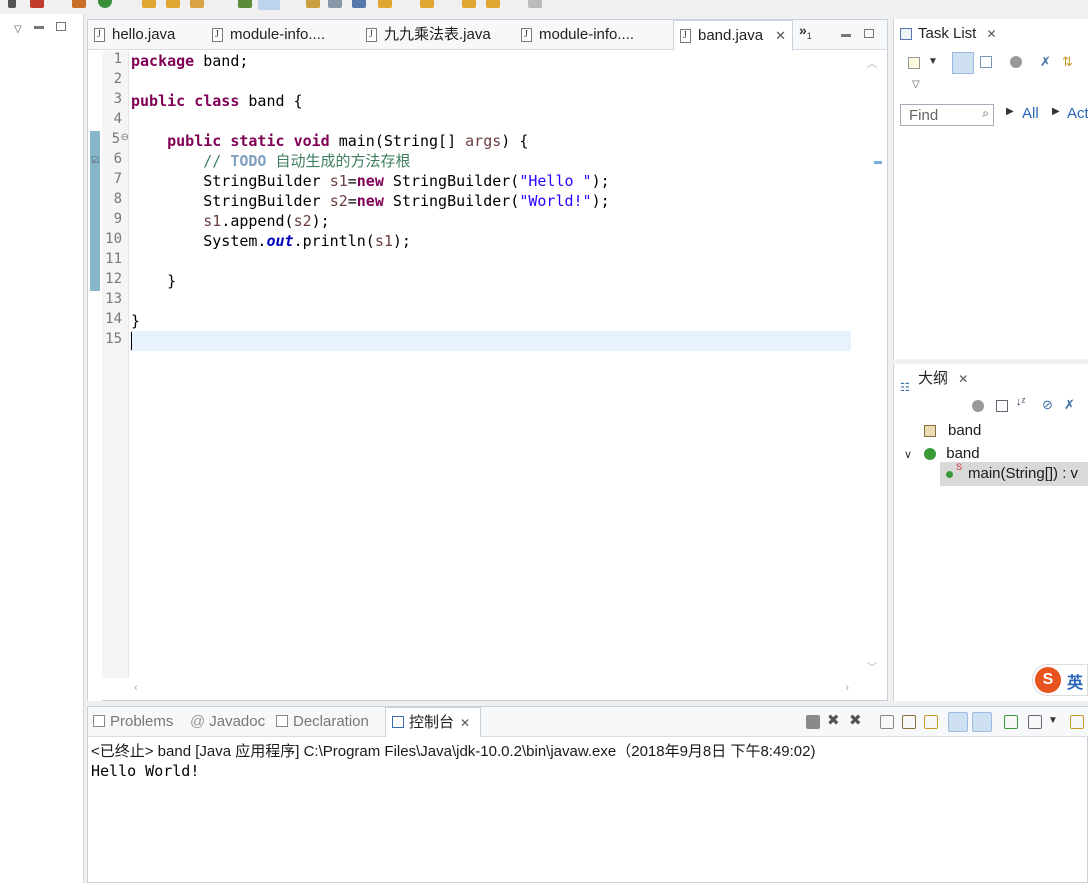 The image size is (1088, 883). I want to click on whitespace-icon, so click(335, 4).